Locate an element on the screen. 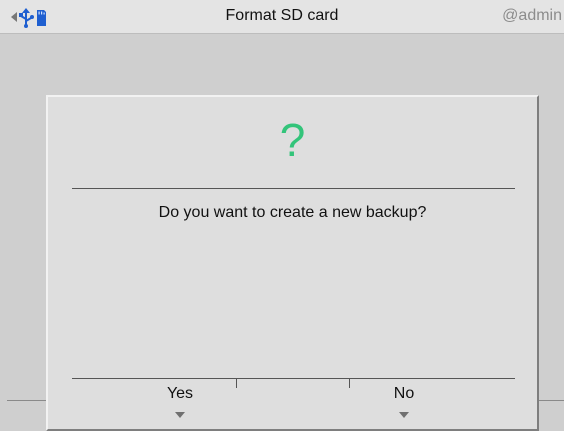  softkey-divider is located at coordinates (293, 378).